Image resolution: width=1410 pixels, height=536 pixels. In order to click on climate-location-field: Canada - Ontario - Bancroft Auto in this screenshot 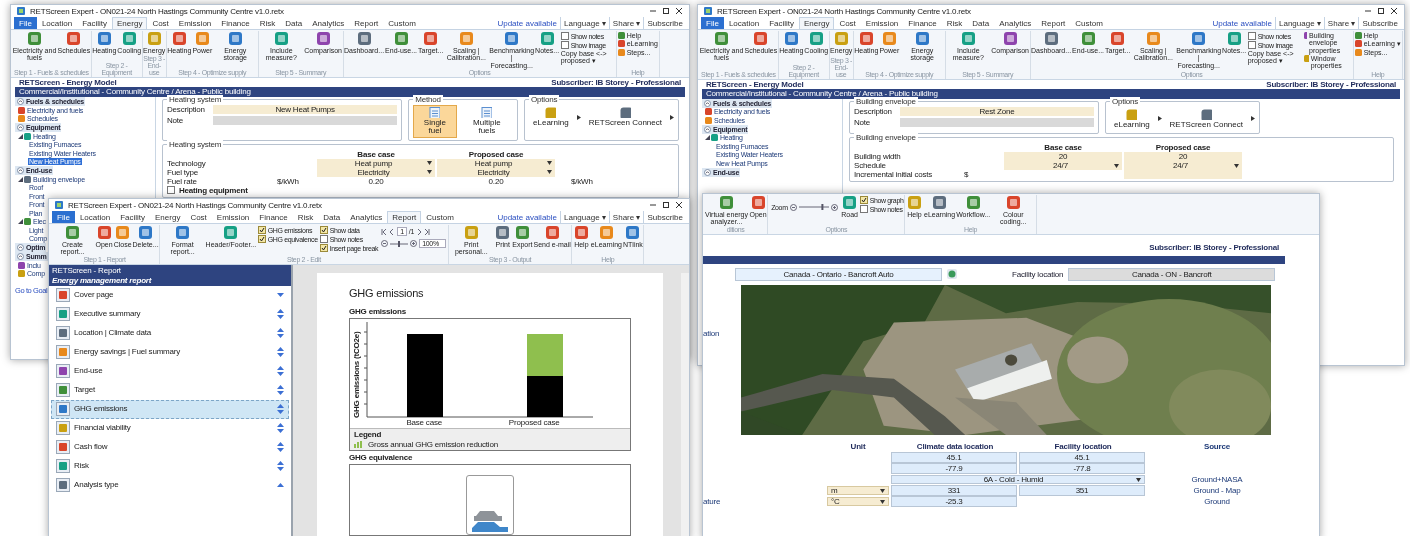, I will do `click(838, 274)`.